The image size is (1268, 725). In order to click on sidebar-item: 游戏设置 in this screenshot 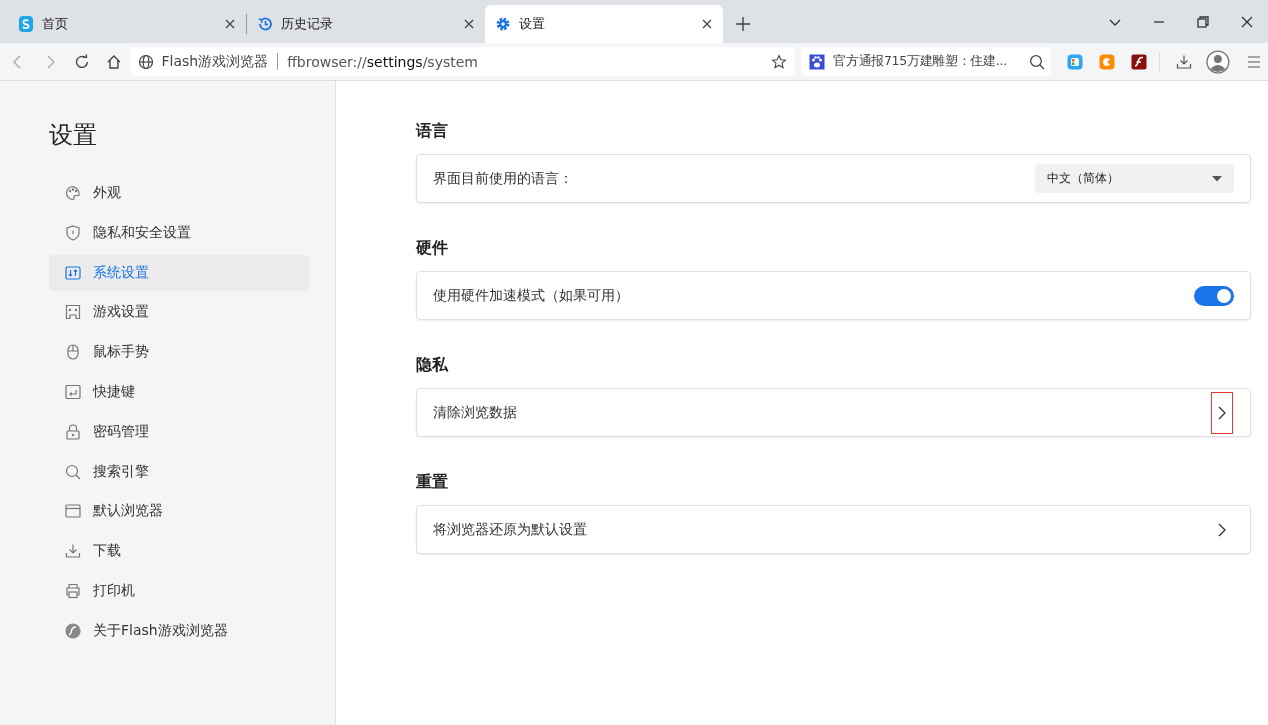, I will do `click(179, 312)`.